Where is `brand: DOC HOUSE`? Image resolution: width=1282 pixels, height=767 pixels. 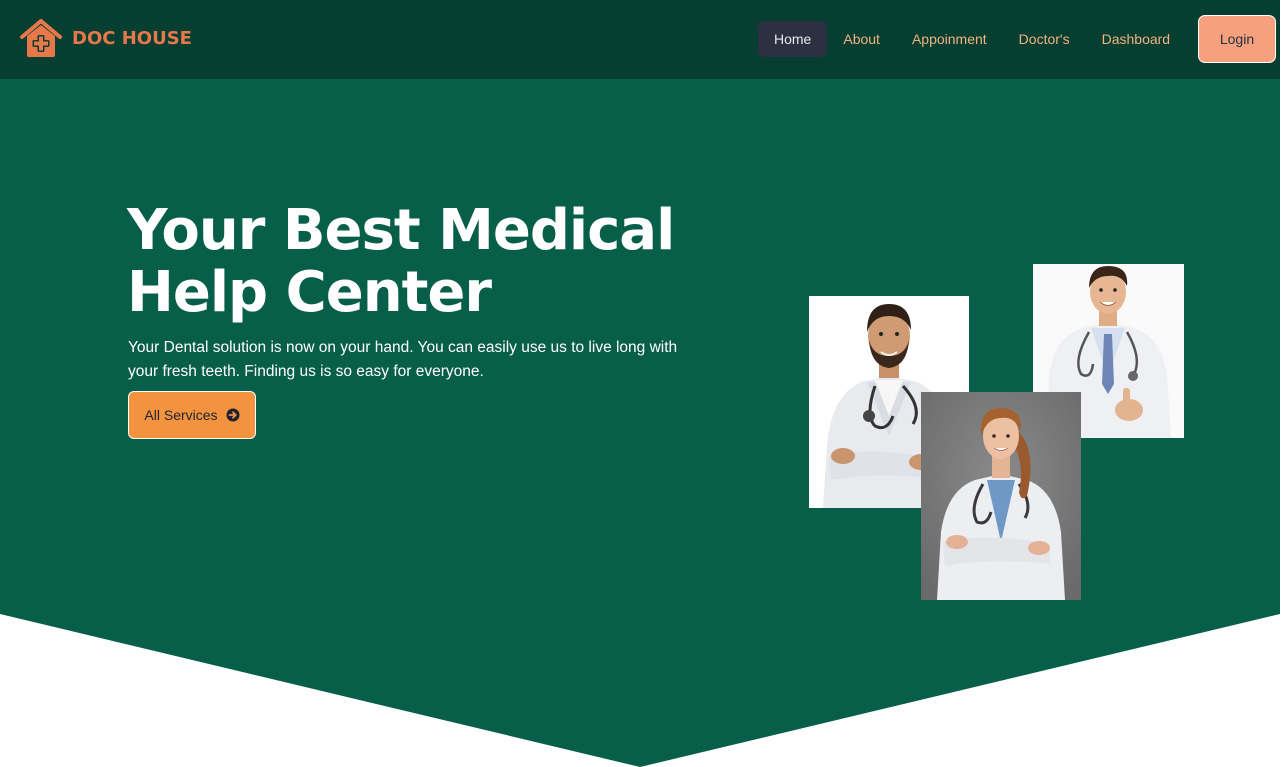
brand: DOC HOUSE is located at coordinates (105, 38).